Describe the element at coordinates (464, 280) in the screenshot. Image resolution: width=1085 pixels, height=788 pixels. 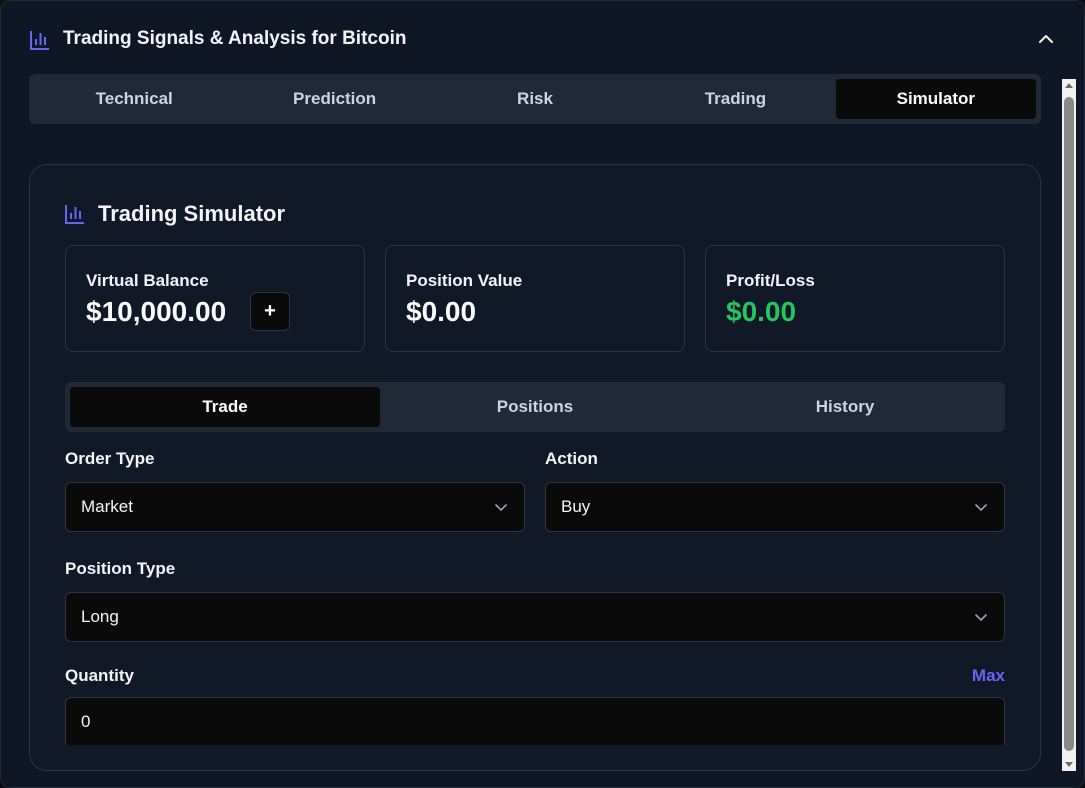
I see `position-value-label: Position Value` at that location.